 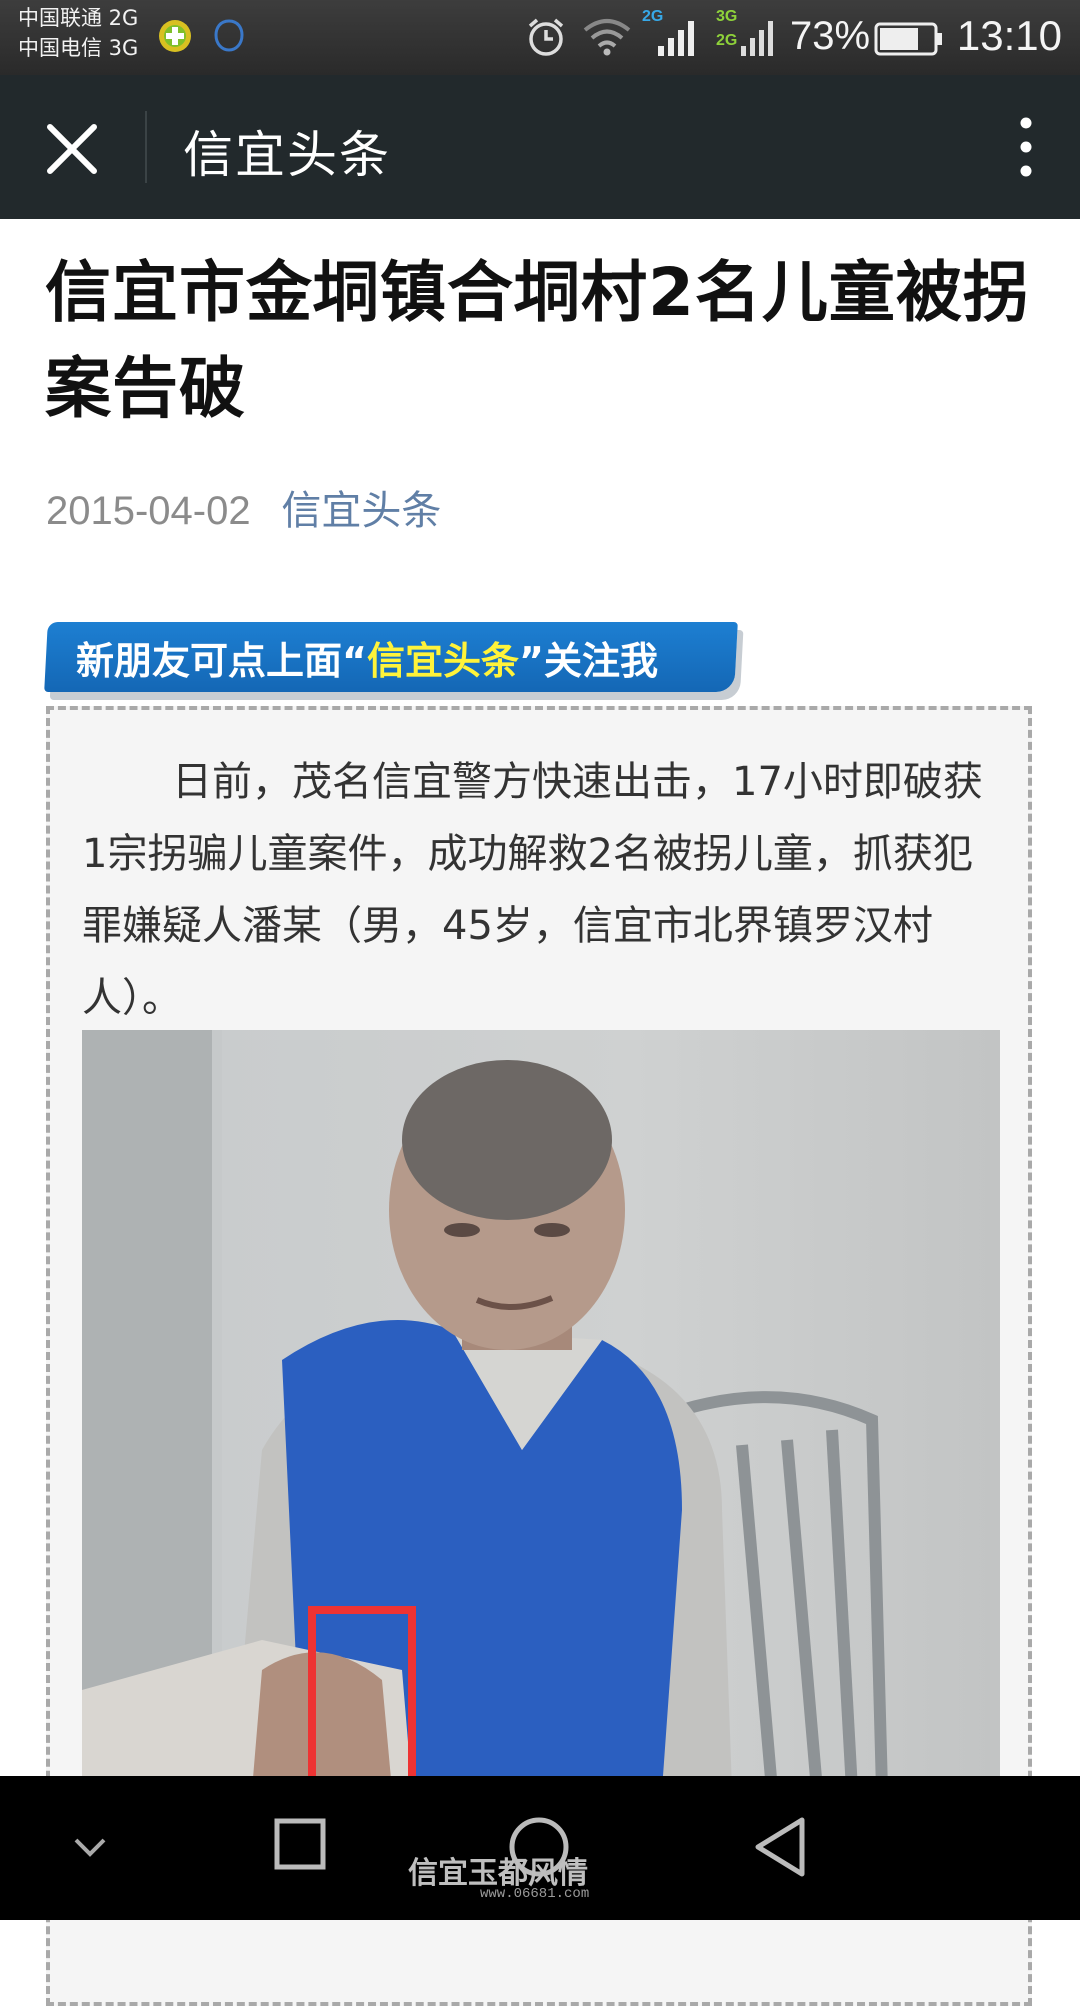 I want to click on follow-banner-text: 新朋友可点上面“信宜头条”关注我, so click(x=367, y=657).